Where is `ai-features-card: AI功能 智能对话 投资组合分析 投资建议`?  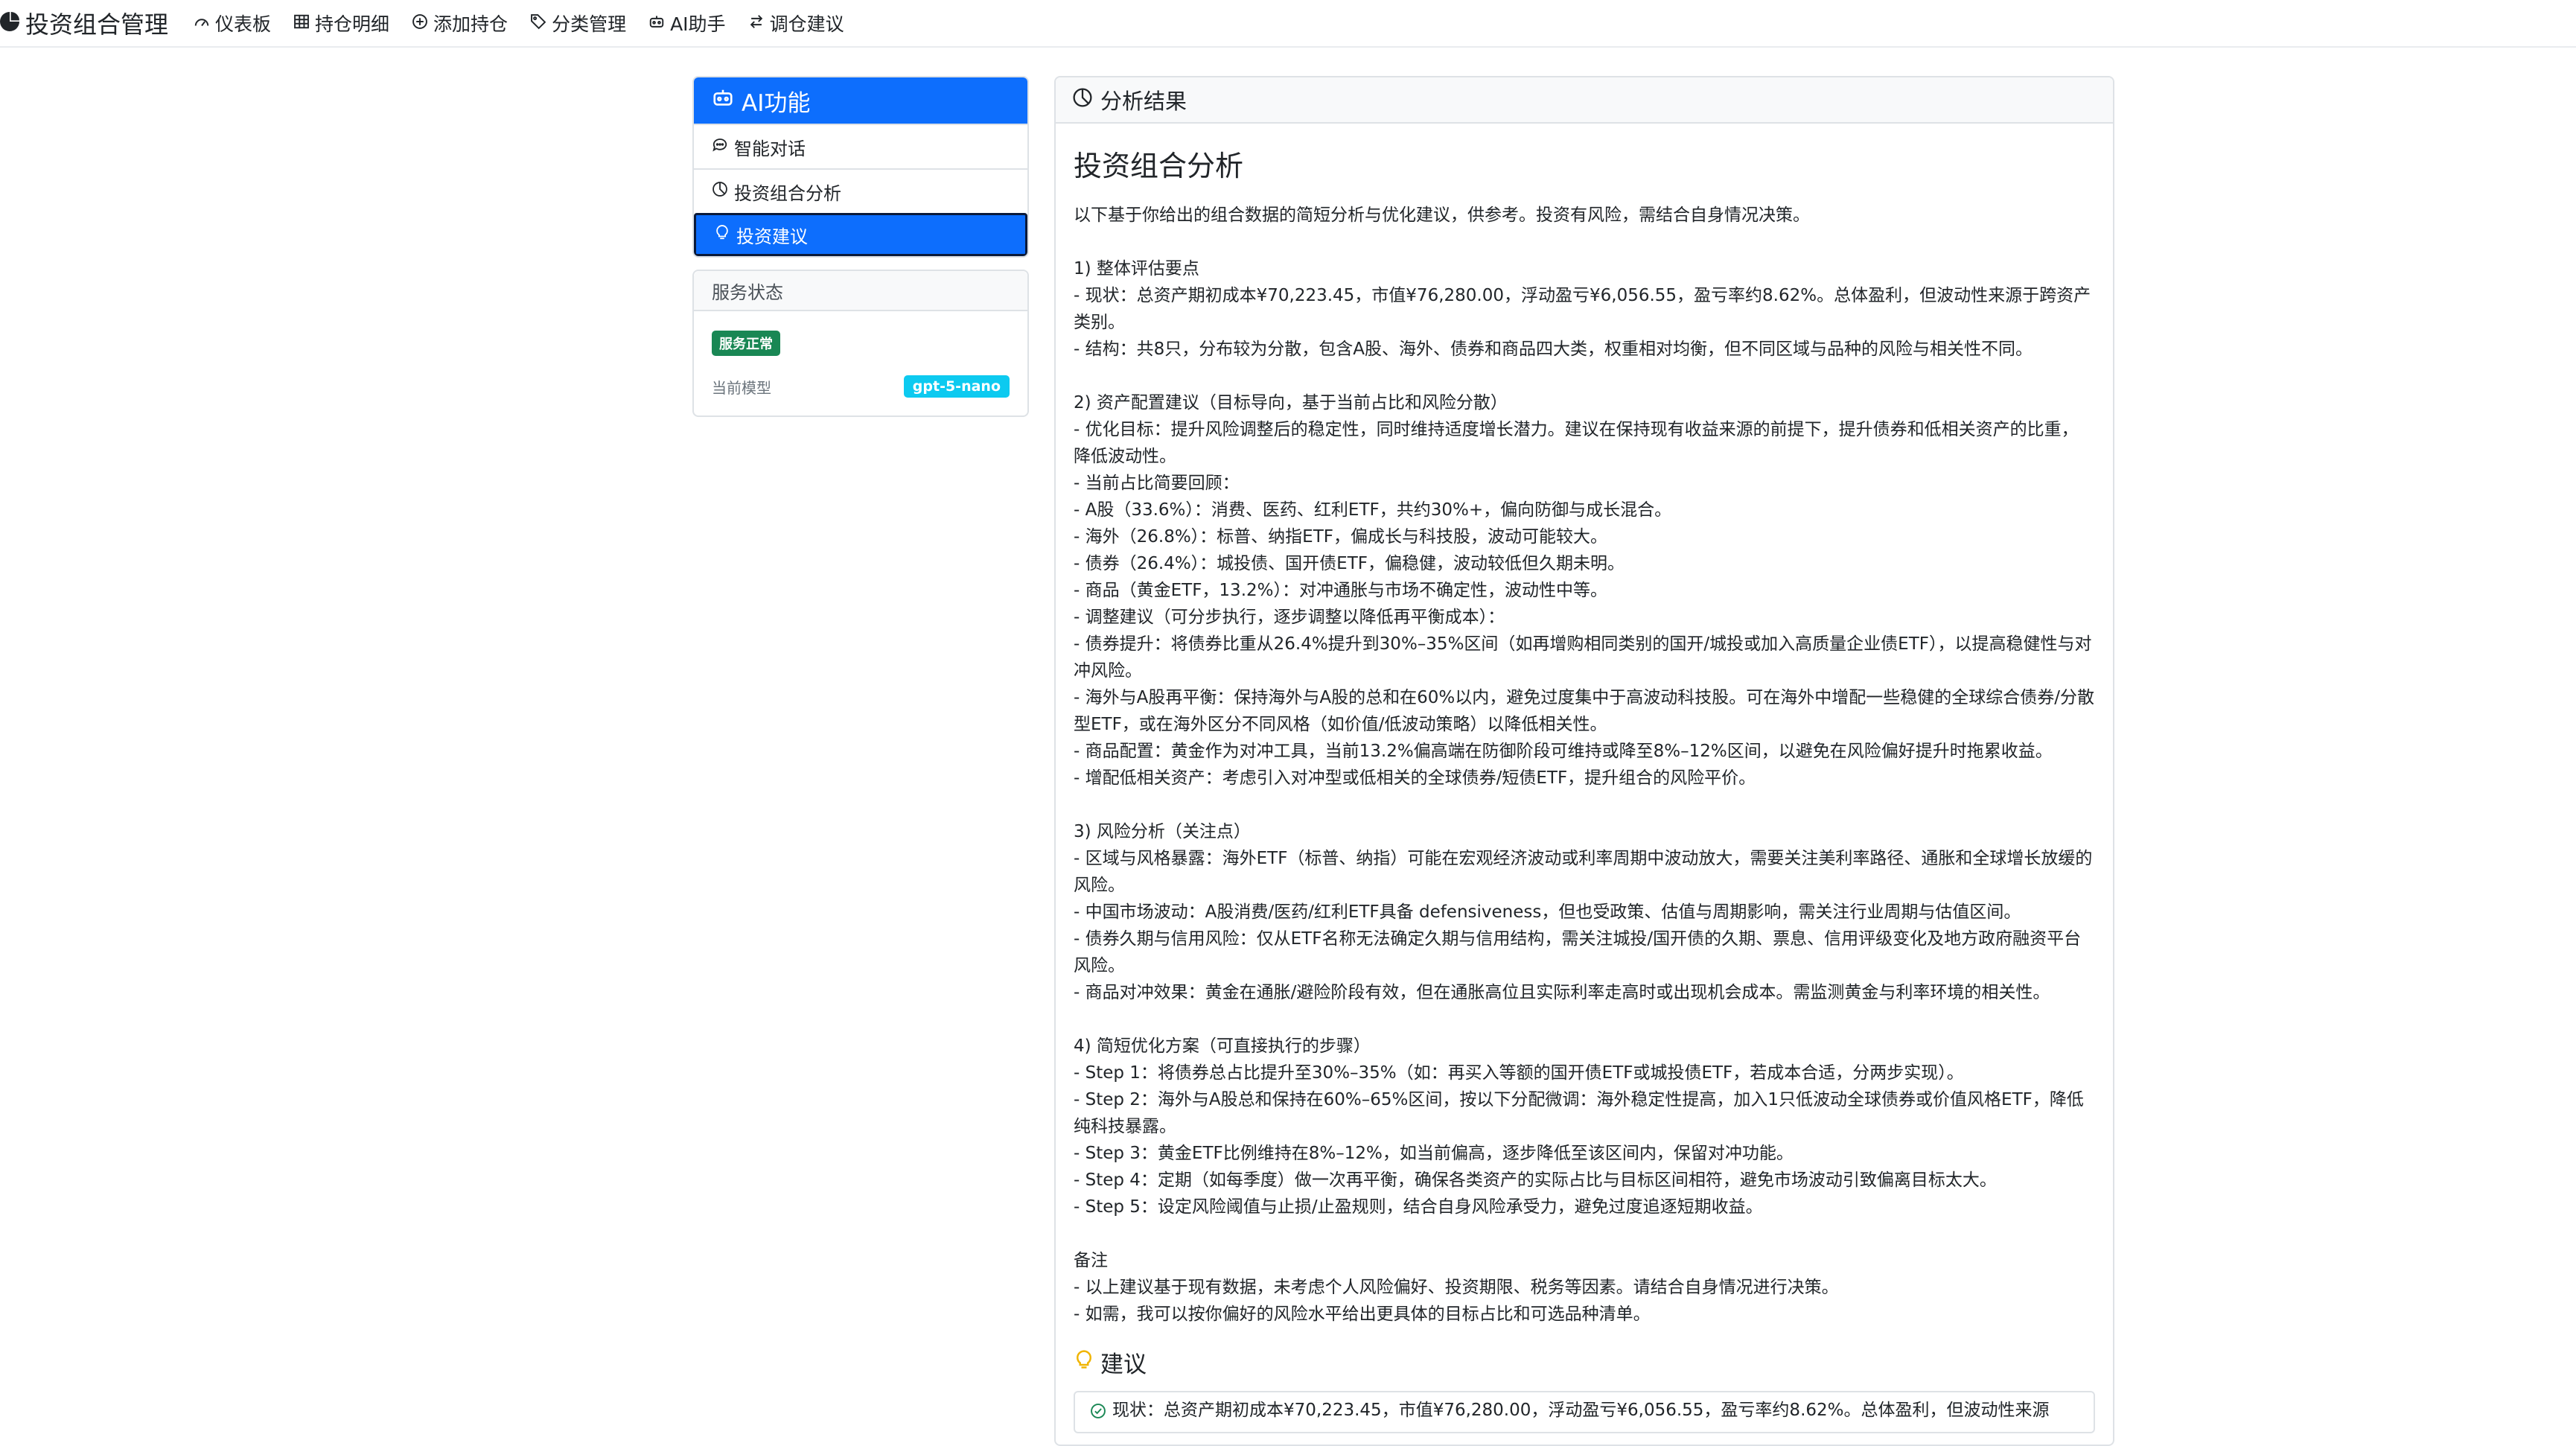 ai-features-card: AI功能 智能对话 投资组合分析 投资建议 is located at coordinates (860, 167).